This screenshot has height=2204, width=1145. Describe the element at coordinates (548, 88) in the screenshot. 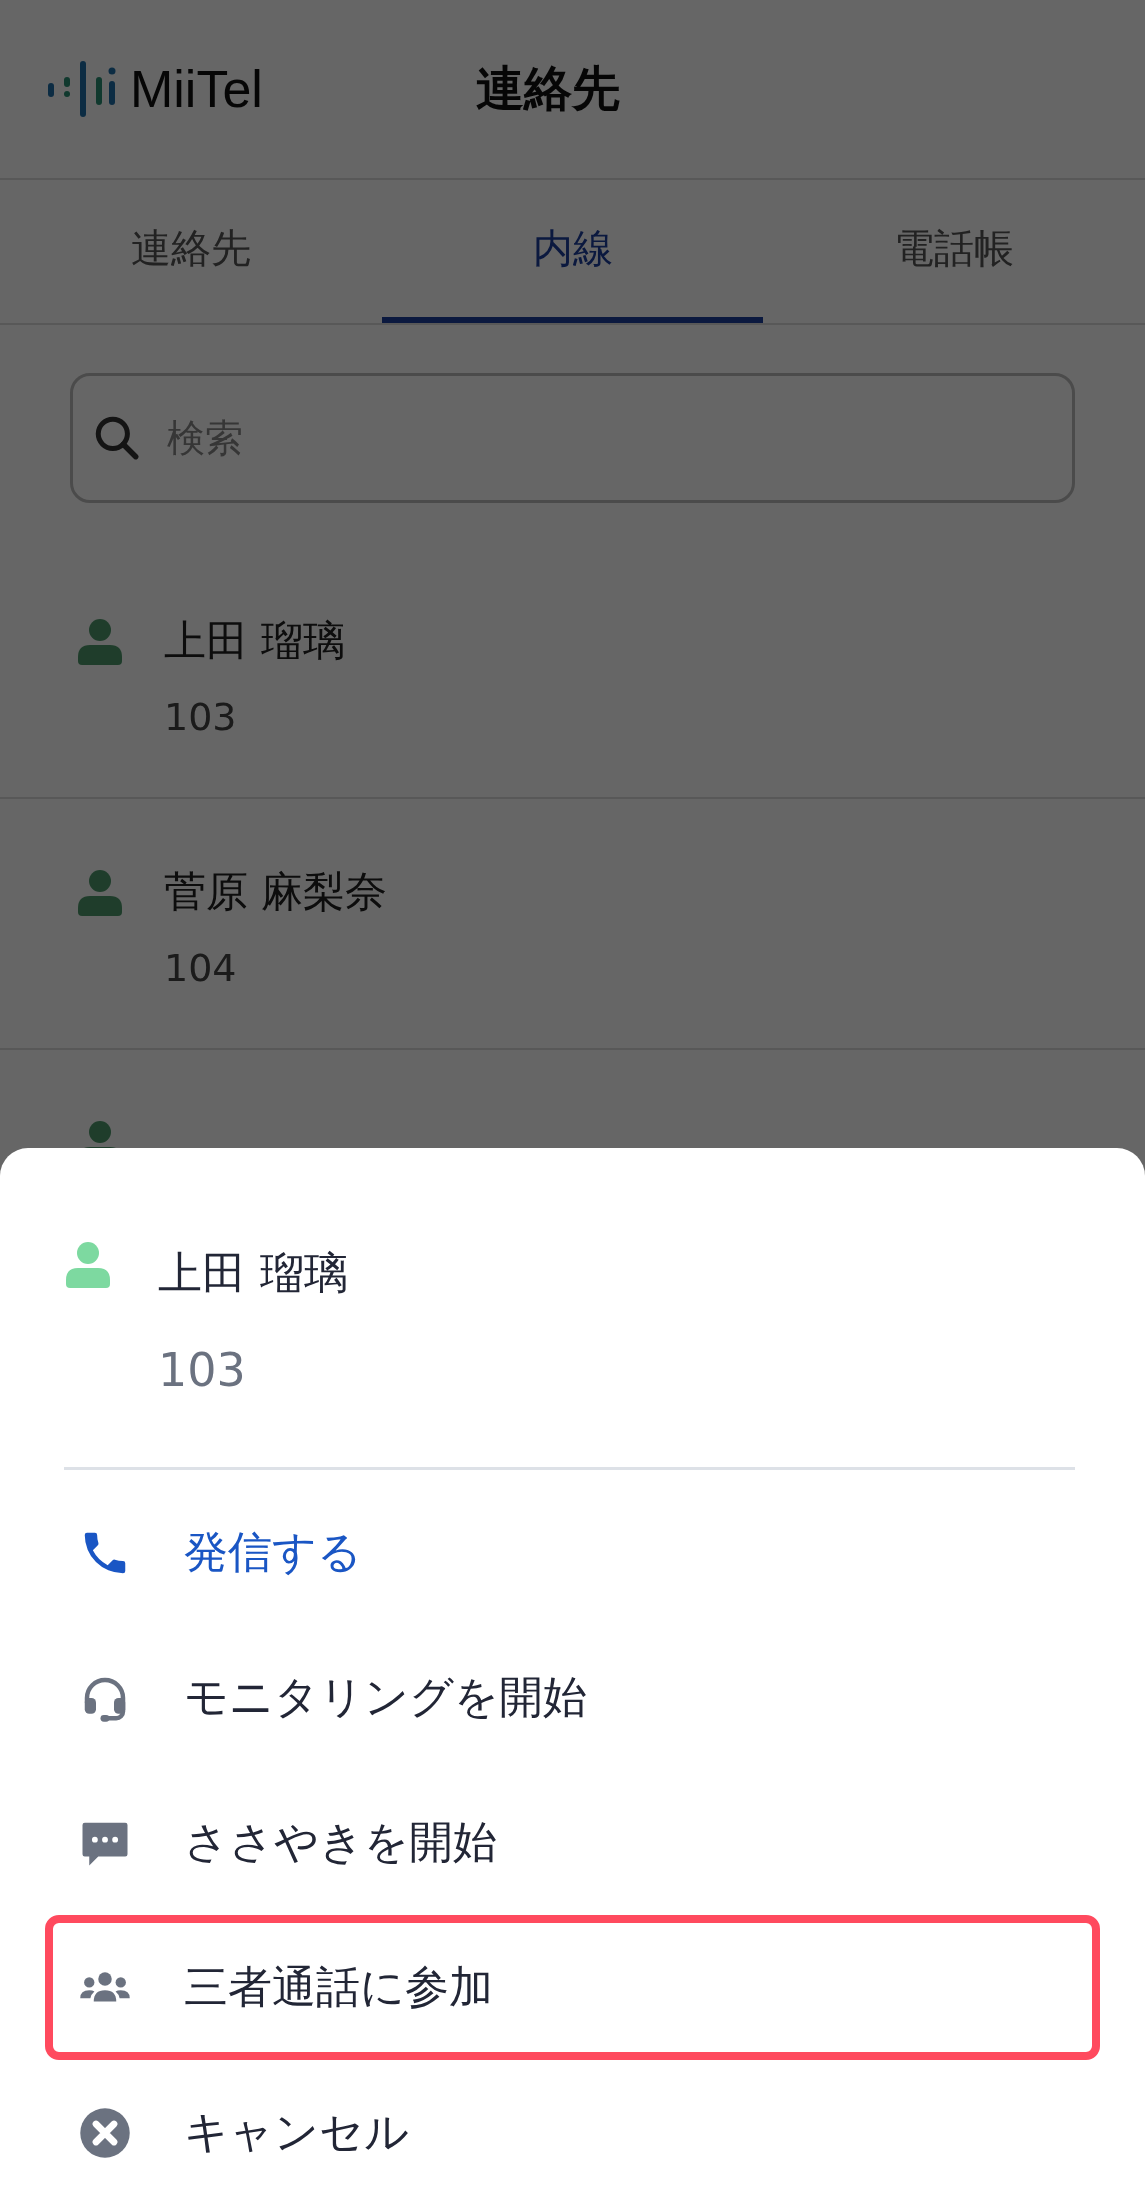

I see `page-title: 連絡先` at that location.